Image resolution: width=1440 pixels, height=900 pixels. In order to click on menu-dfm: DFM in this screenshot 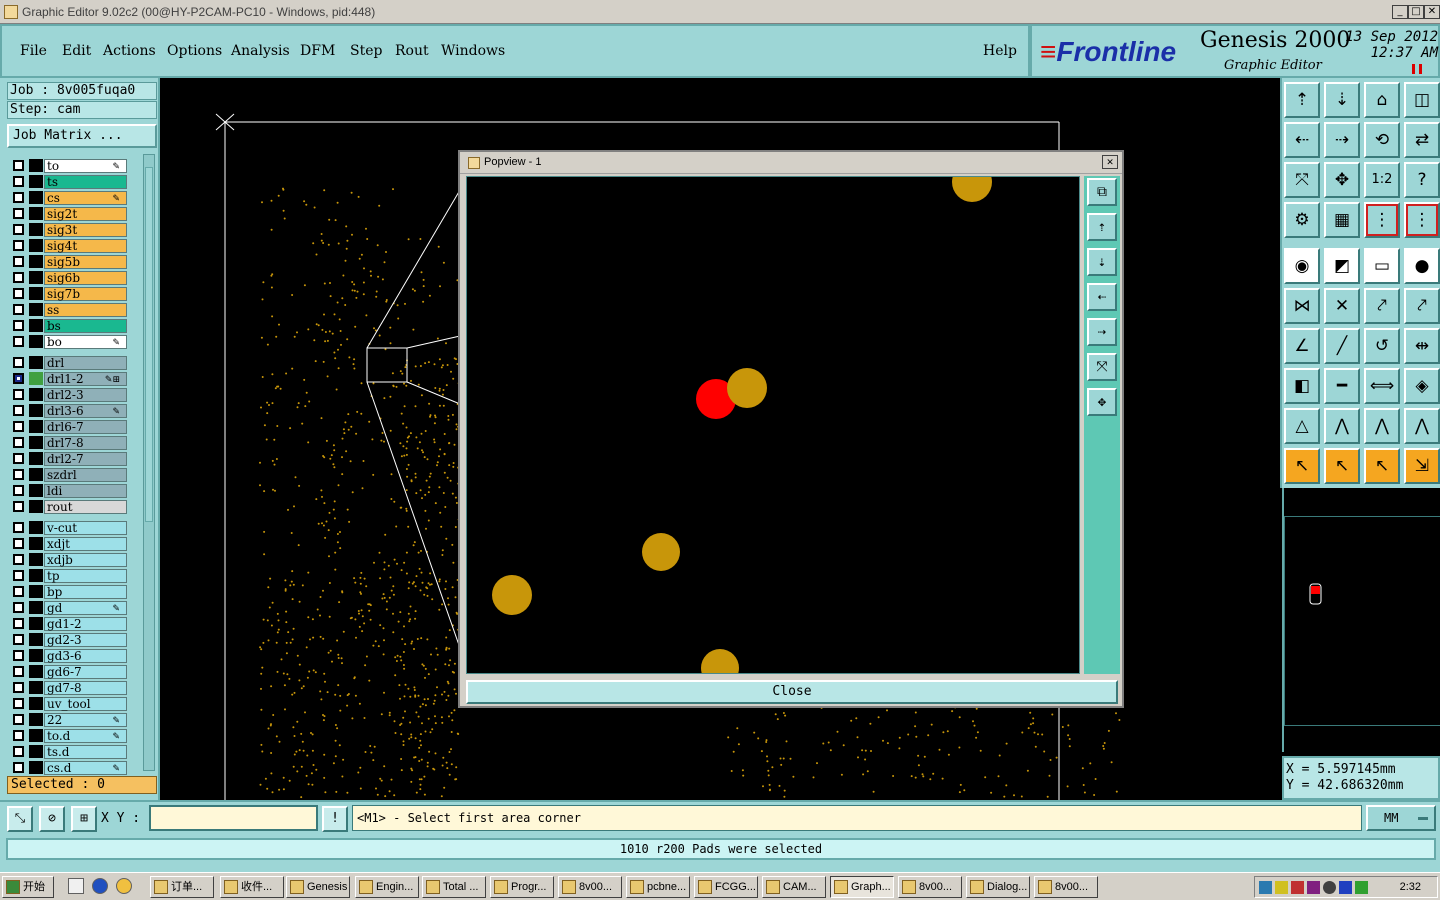, I will do `click(317, 51)`.